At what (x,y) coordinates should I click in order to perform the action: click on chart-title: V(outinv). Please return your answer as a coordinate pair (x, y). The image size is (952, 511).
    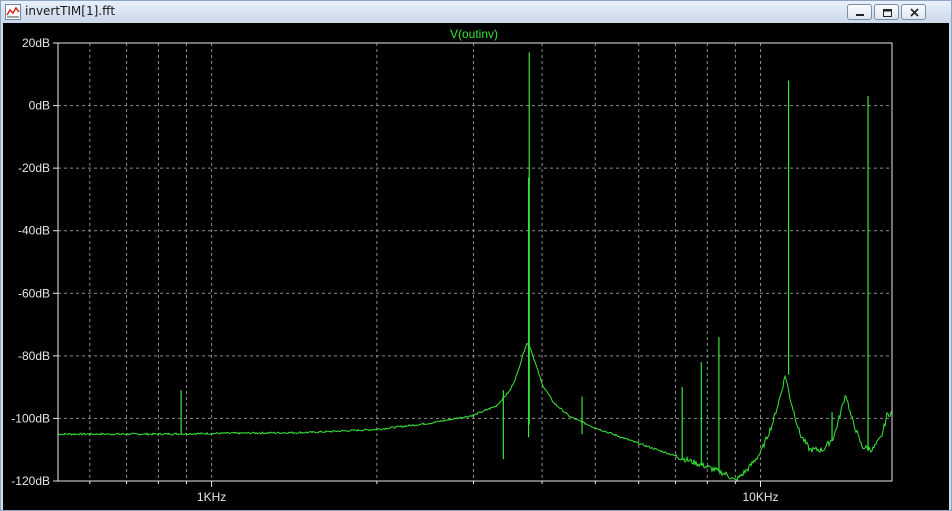
    Looking at the image, I should click on (474, 34).